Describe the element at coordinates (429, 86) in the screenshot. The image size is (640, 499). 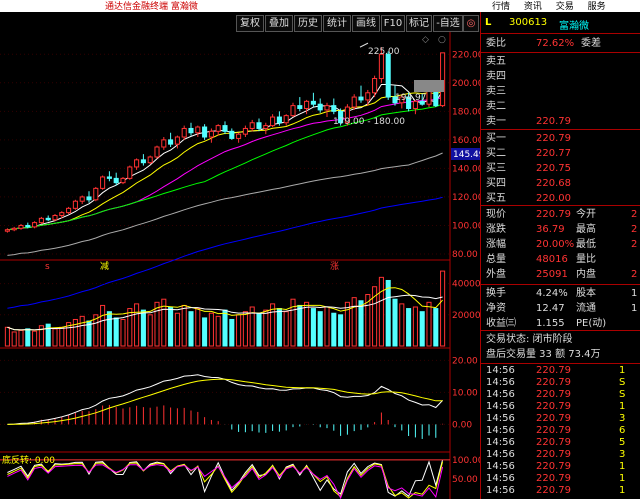
I see `price-marker-box` at that location.